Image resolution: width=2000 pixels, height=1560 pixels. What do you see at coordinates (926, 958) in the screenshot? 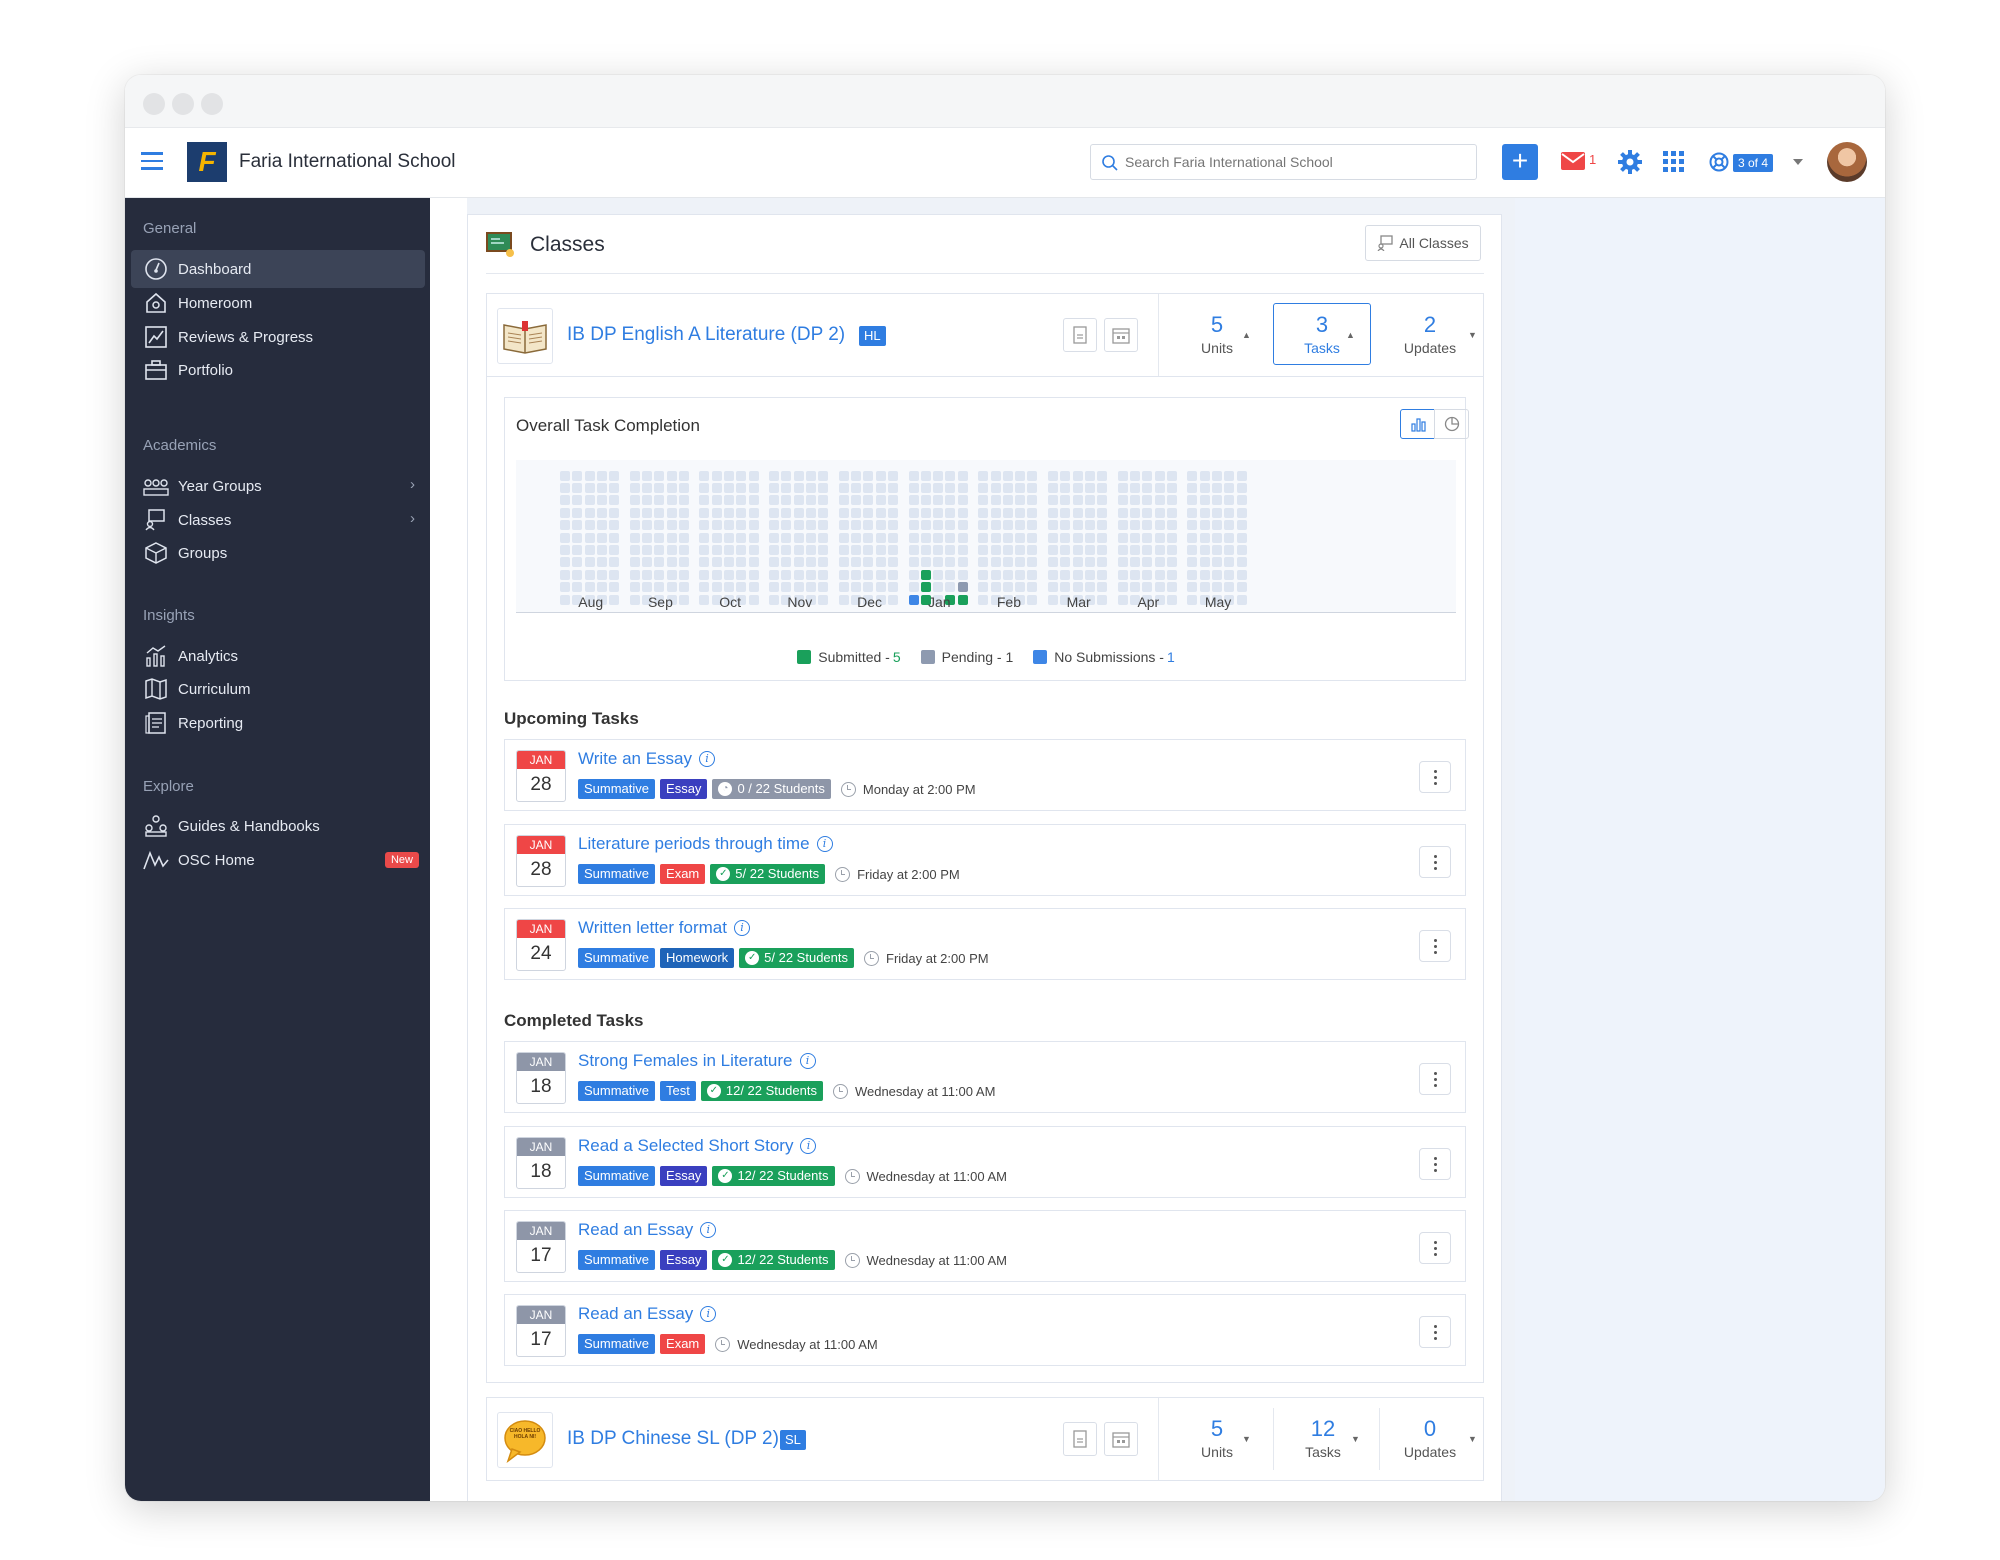
I see `task-due: Friday at 2:00 PM` at bounding box center [926, 958].